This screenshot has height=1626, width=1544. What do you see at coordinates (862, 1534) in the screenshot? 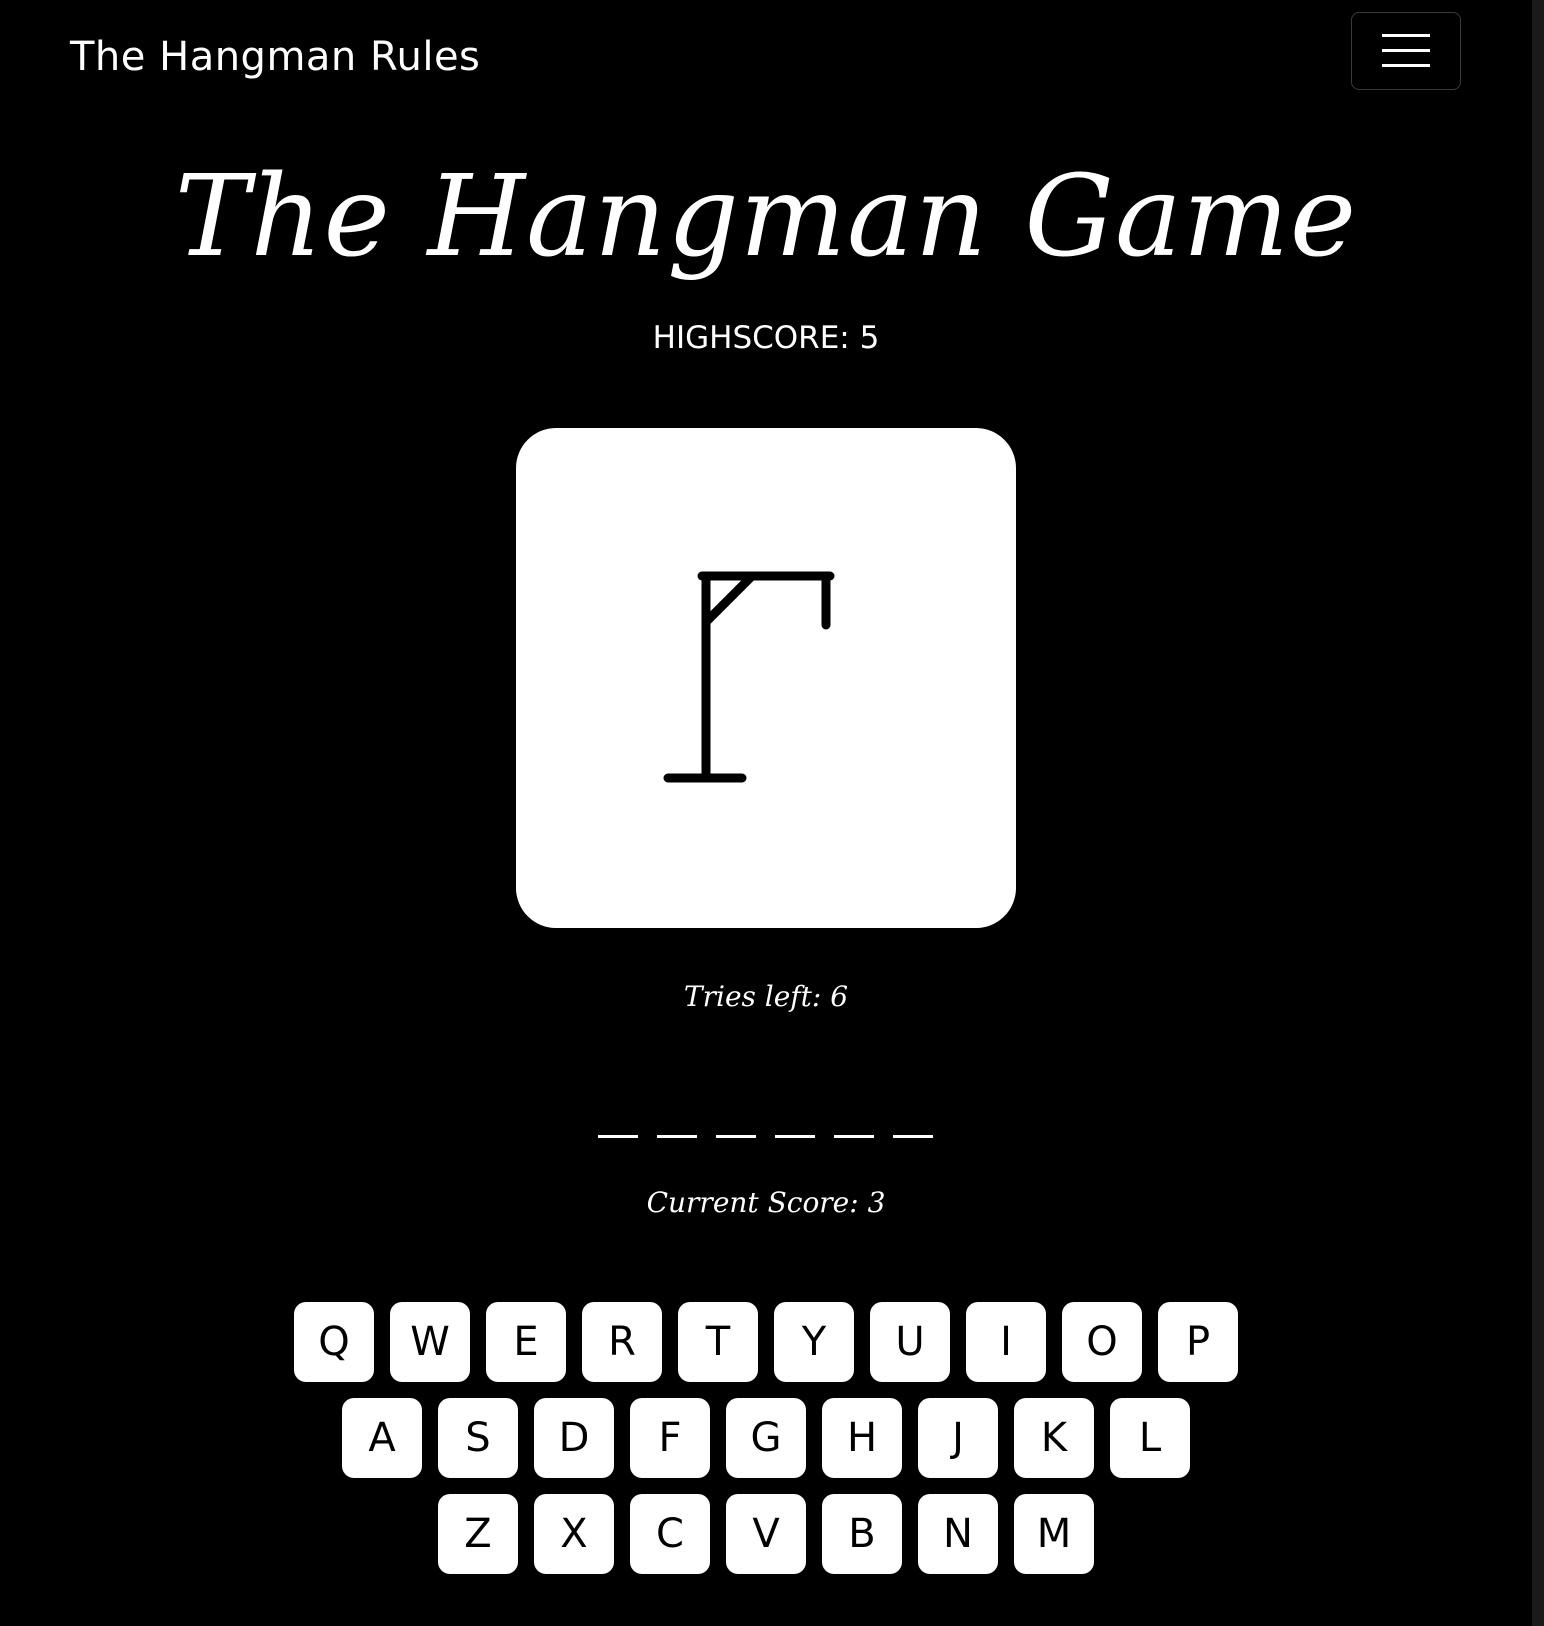
I see `key-b: B` at bounding box center [862, 1534].